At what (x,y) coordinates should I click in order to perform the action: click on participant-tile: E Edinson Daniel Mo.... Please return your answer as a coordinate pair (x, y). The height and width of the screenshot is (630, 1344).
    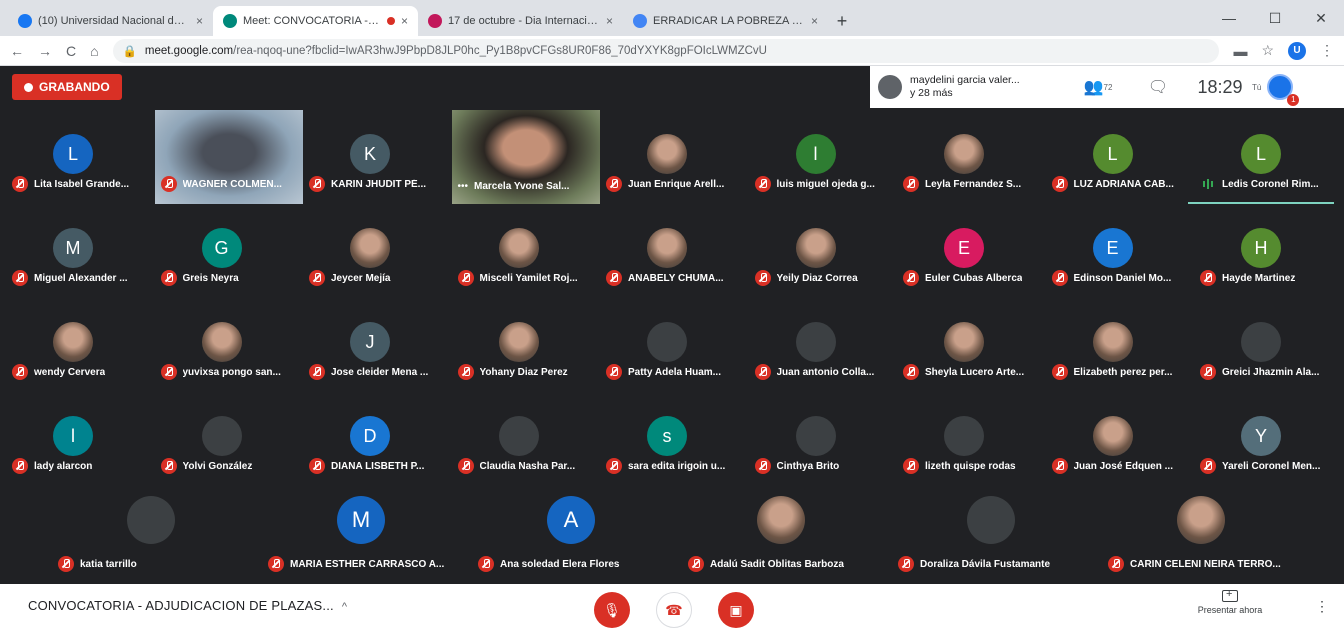
    Looking at the image, I should click on (1113, 251).